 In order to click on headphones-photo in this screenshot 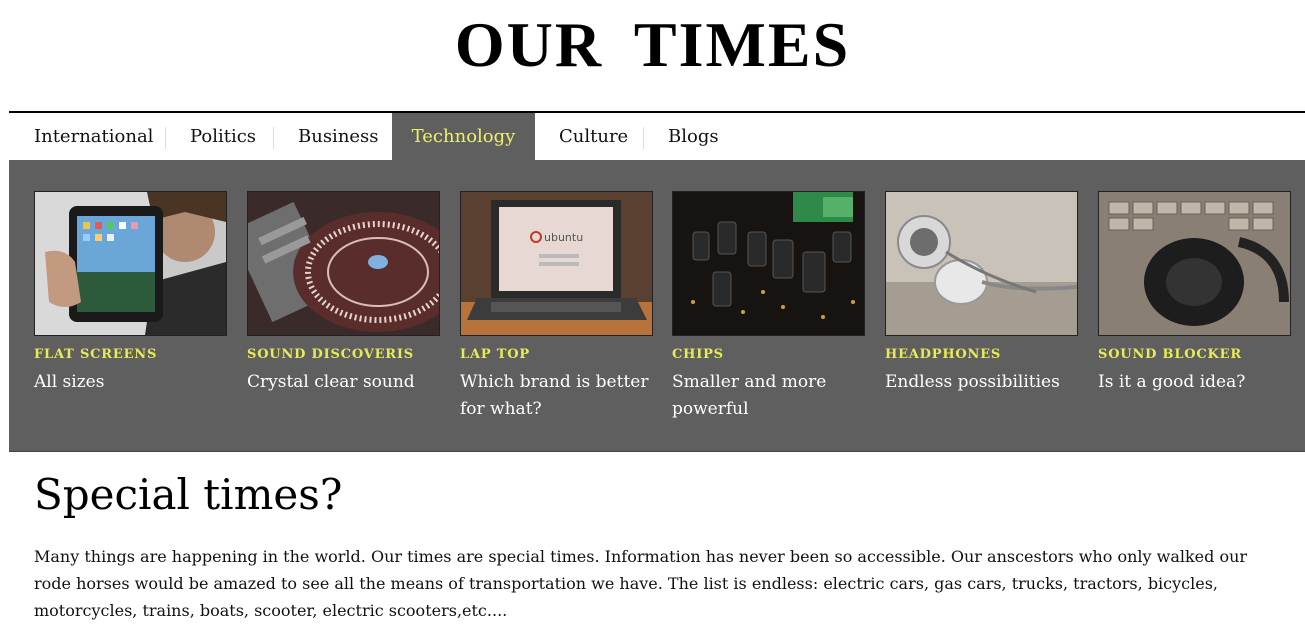, I will do `click(1194, 263)`.